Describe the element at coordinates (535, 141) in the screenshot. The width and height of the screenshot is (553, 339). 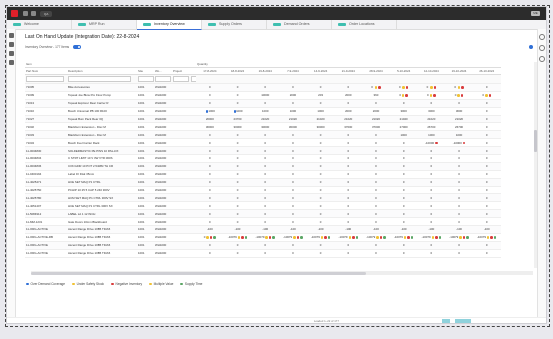
I see `vertical-scroll-thumb` at that location.